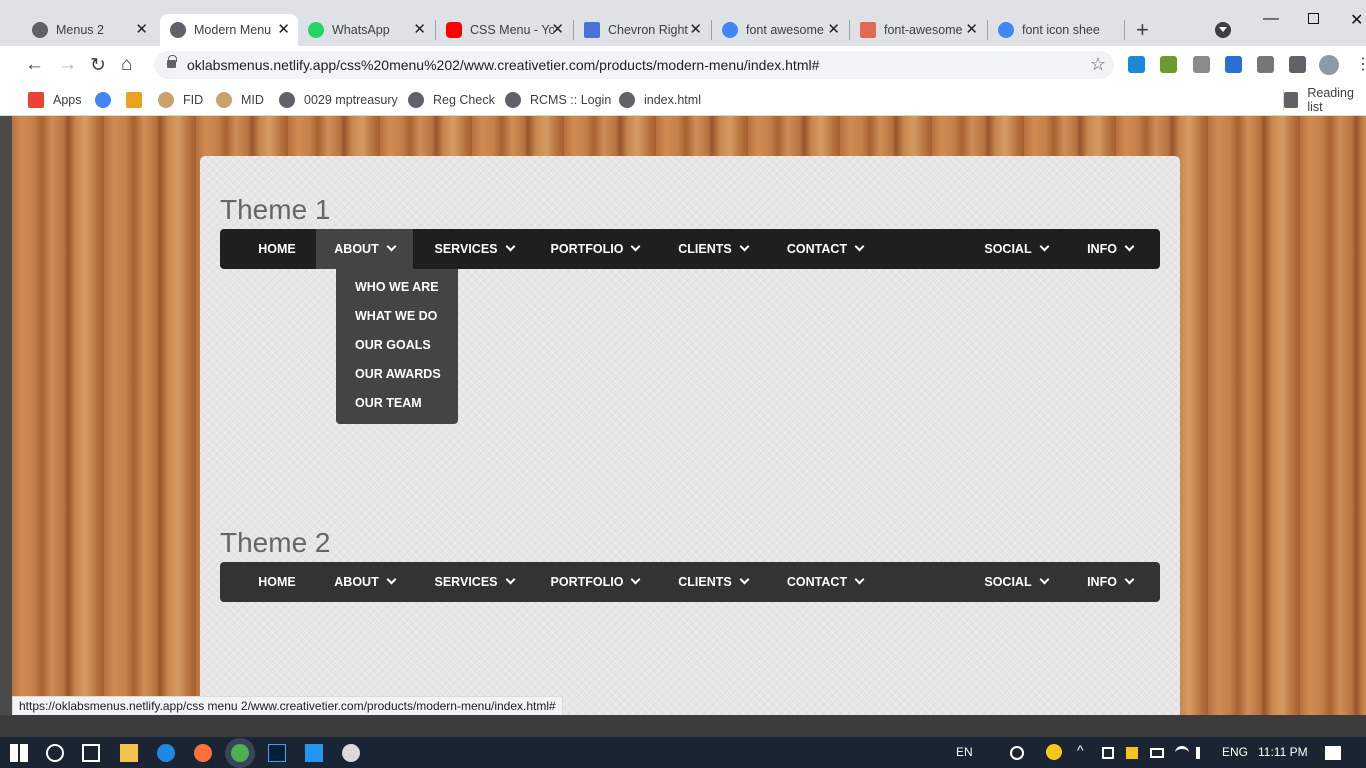  Describe the element at coordinates (55, 100) in the screenshot. I see `bookmark-apps: Apps` at that location.